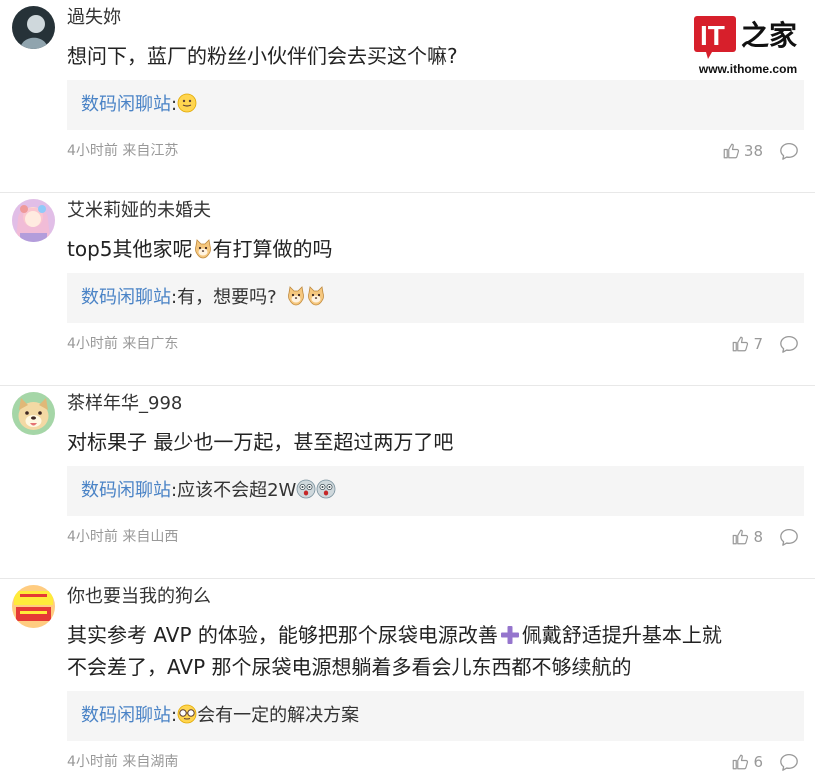  Describe the element at coordinates (758, 537) in the screenshot. I see `like-count: 8` at that location.